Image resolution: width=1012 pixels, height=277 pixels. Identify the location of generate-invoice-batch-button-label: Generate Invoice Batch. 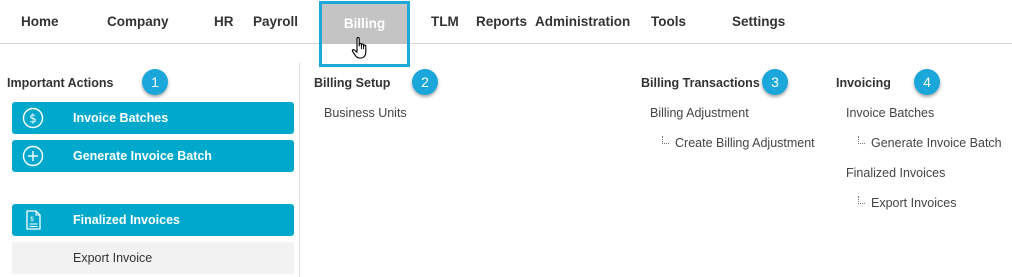
(142, 156).